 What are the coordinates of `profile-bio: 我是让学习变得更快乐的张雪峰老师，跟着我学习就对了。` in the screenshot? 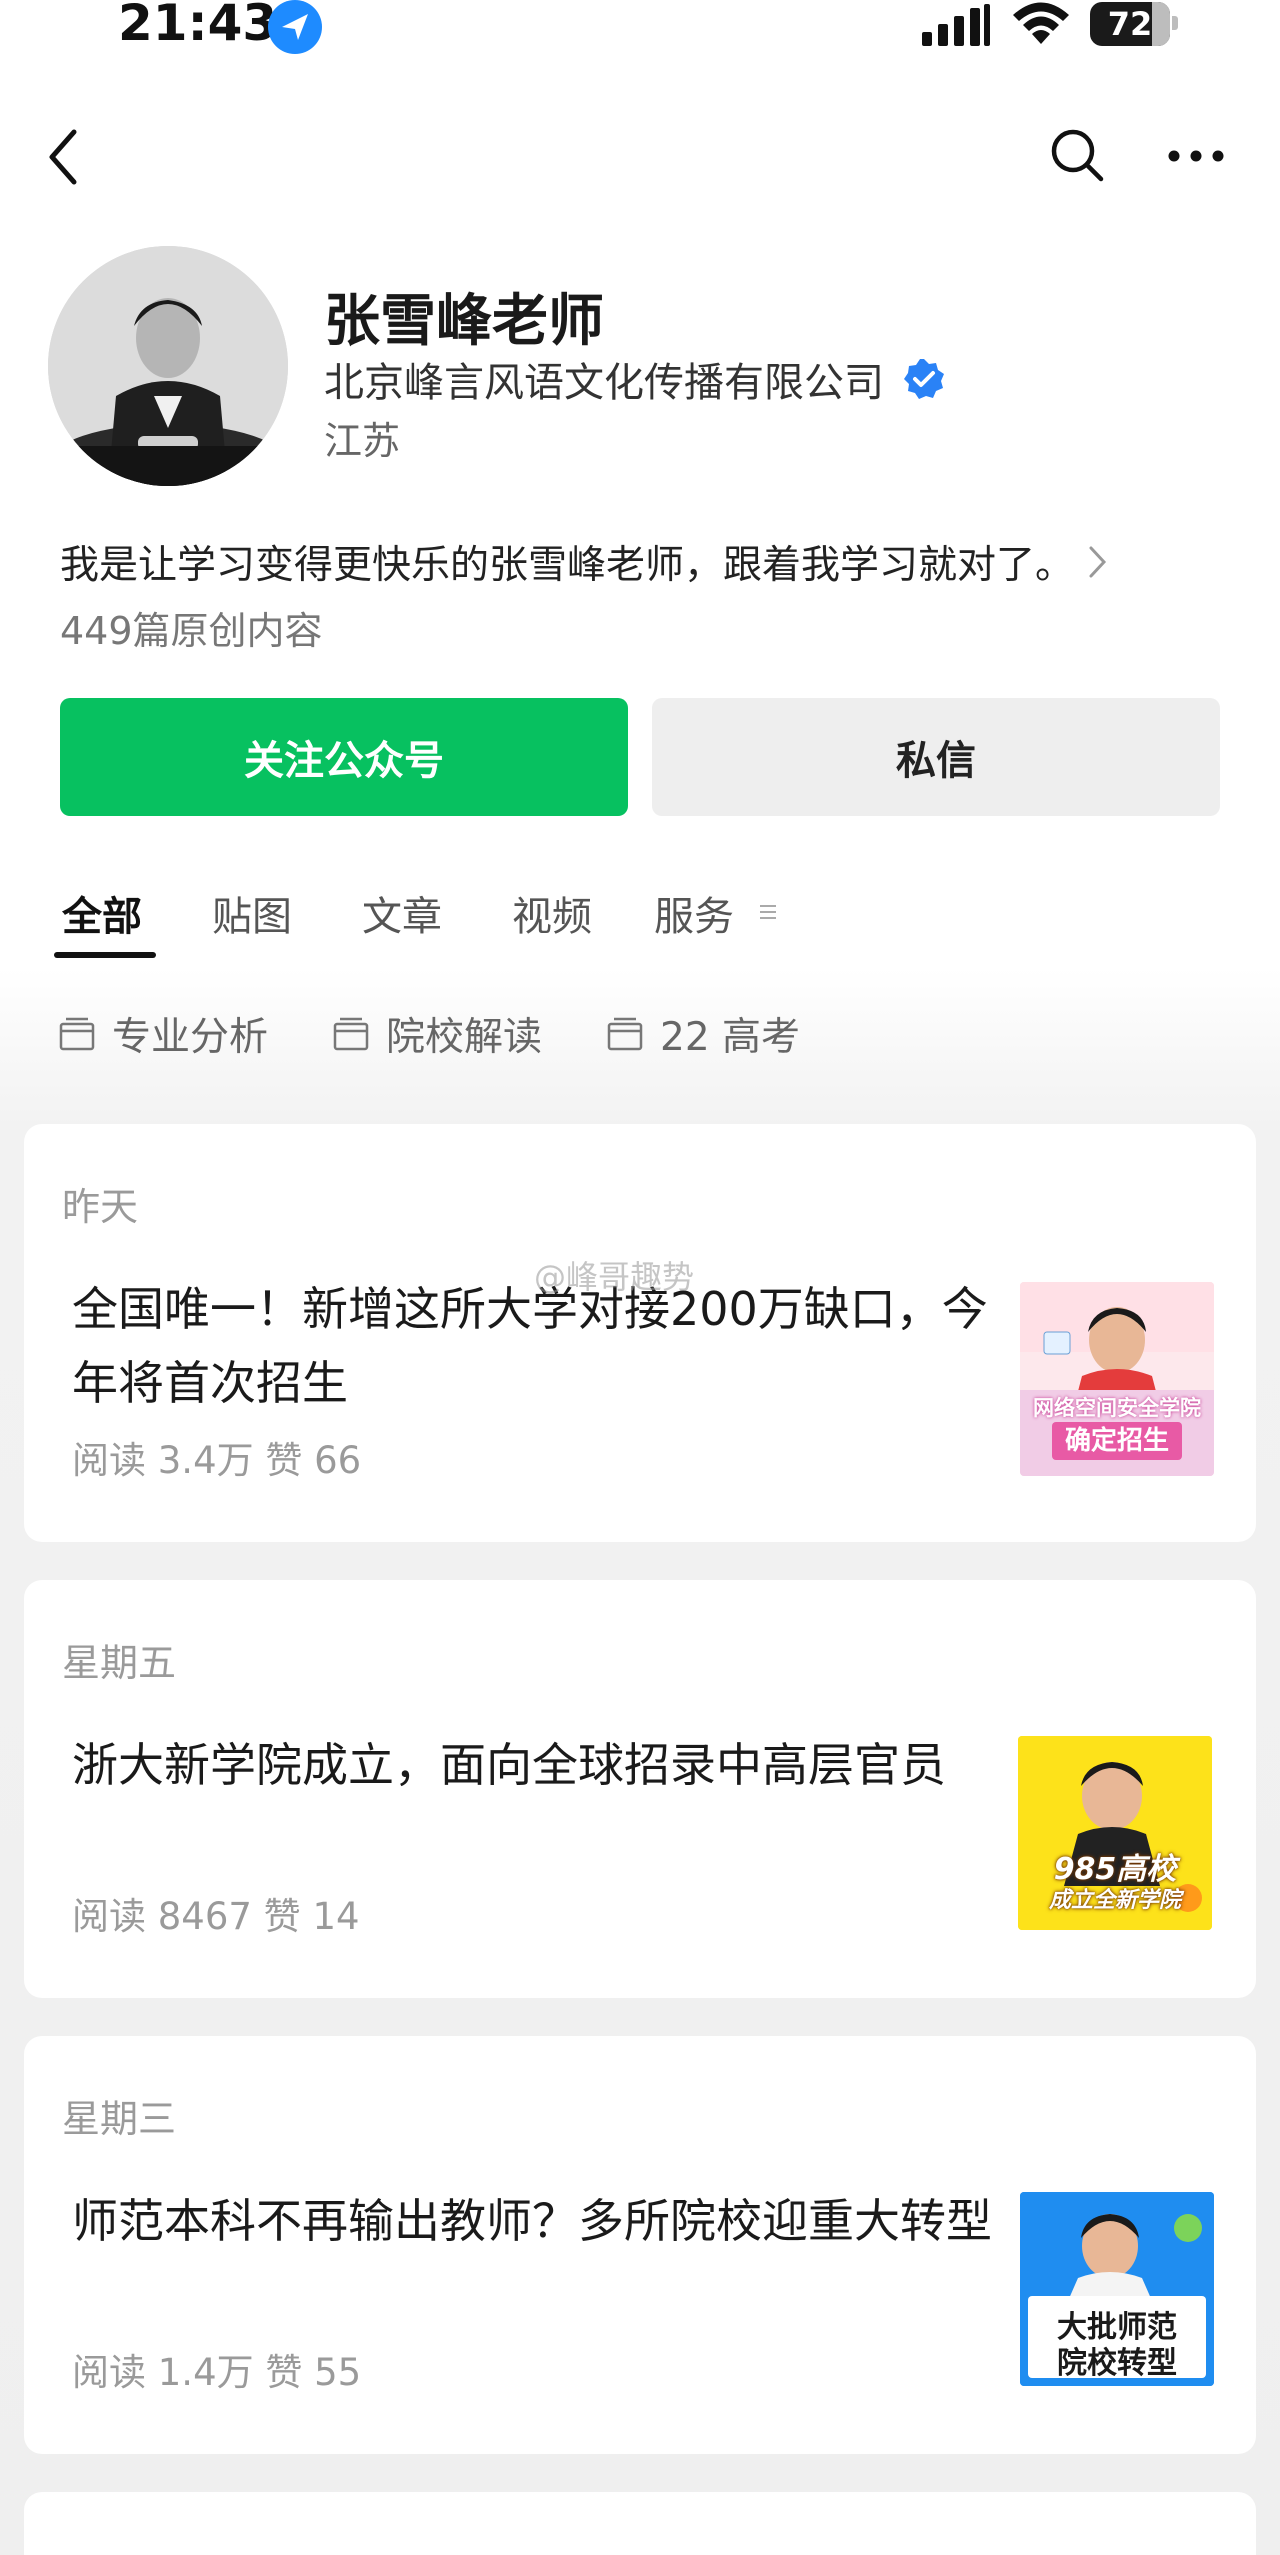 It's located at (645, 562).